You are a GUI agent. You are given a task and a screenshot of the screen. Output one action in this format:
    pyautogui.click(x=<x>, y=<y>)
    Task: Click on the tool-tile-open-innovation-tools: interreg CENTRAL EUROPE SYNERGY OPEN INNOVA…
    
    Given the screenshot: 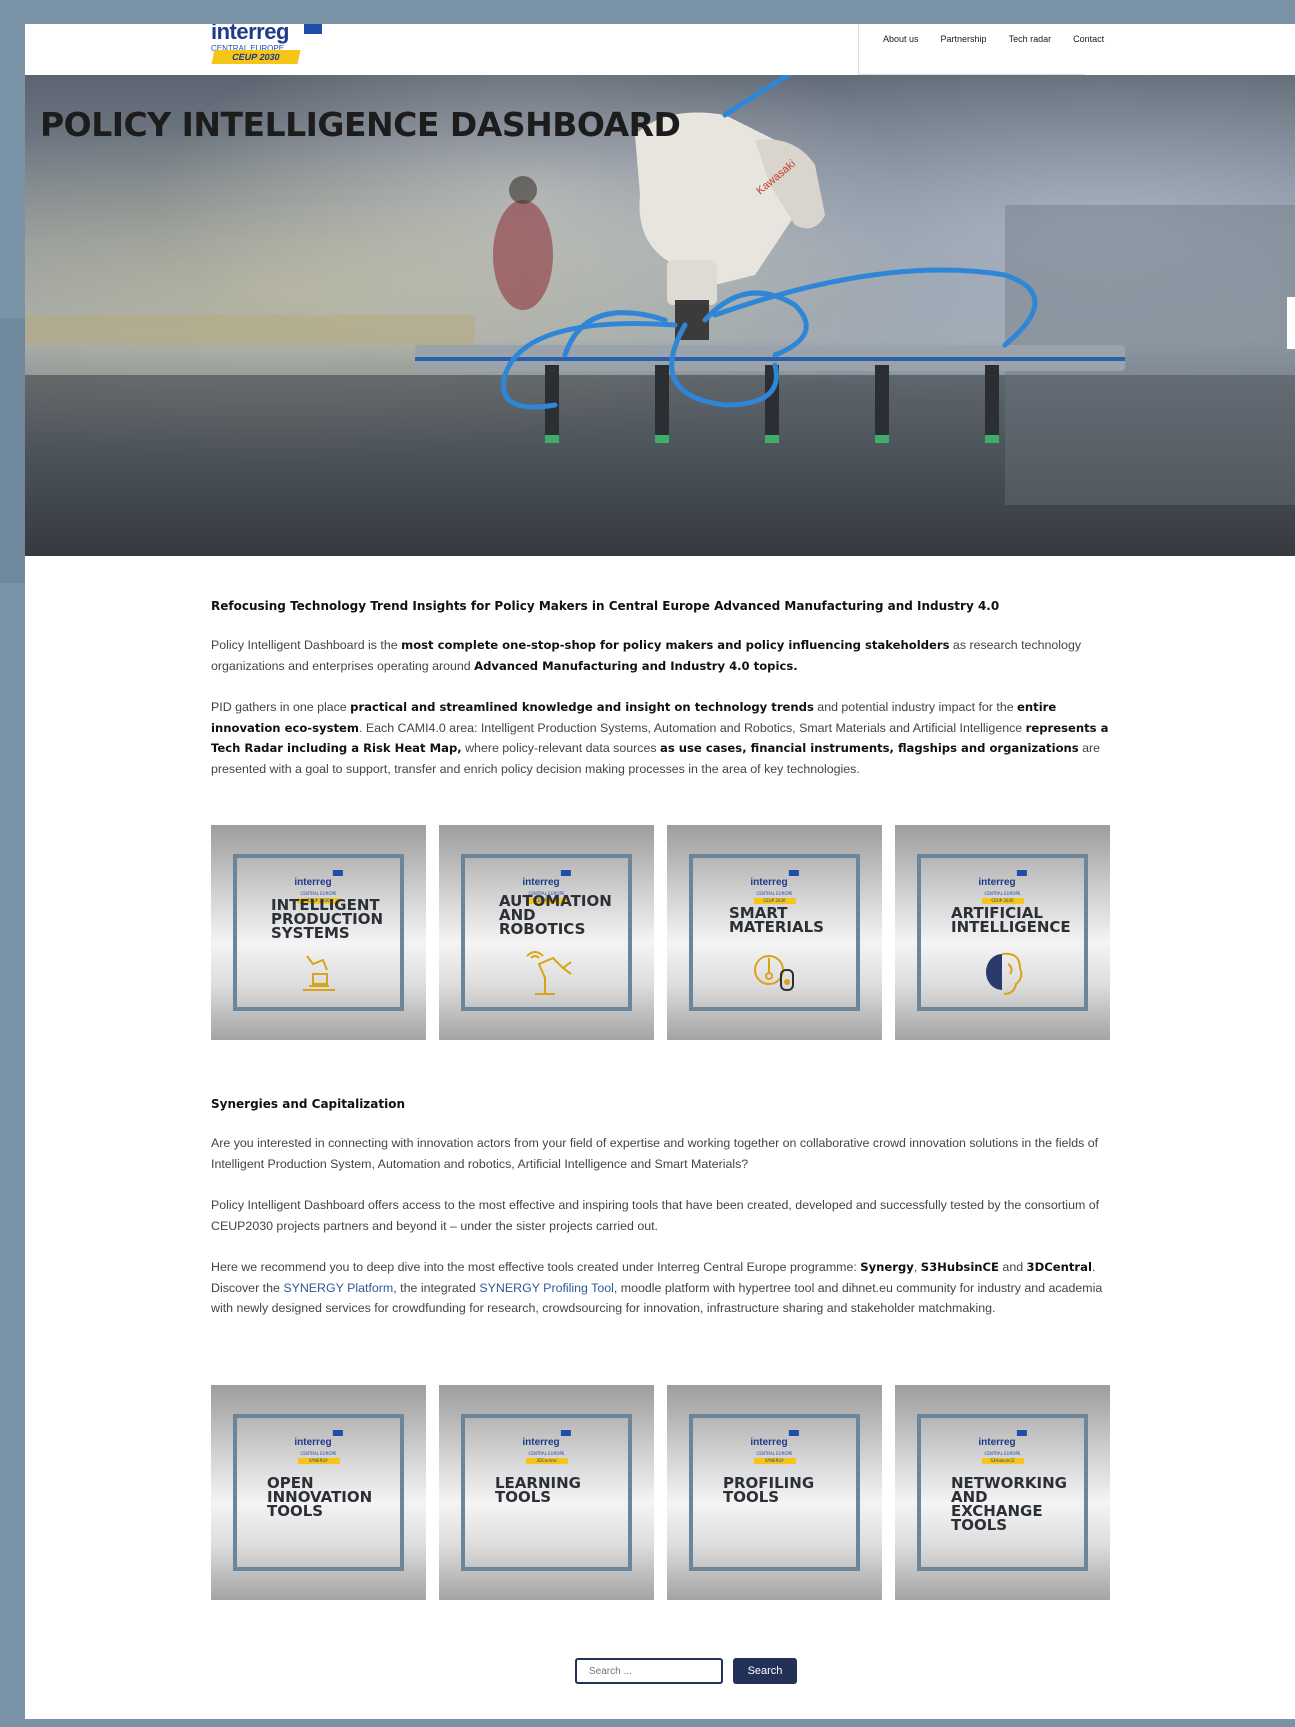 What is the action you would take?
    pyautogui.click(x=318, y=1492)
    